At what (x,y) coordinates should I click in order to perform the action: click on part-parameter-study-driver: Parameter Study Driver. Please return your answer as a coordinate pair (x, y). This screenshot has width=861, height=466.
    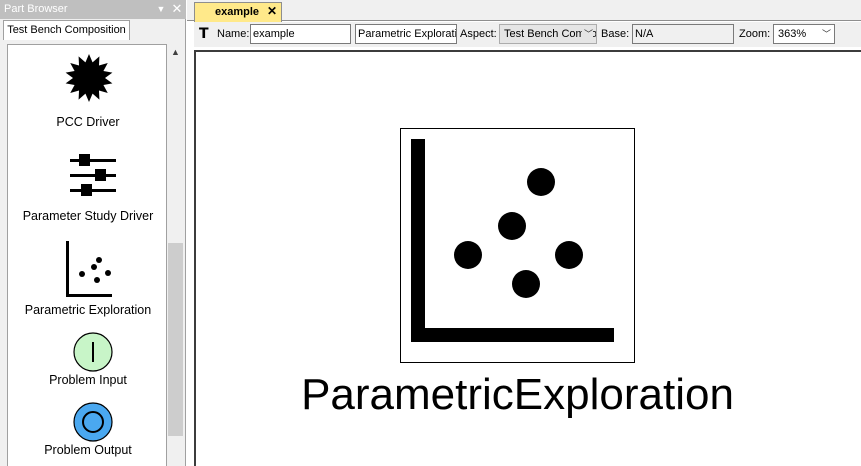
    Looking at the image, I should click on (87, 187).